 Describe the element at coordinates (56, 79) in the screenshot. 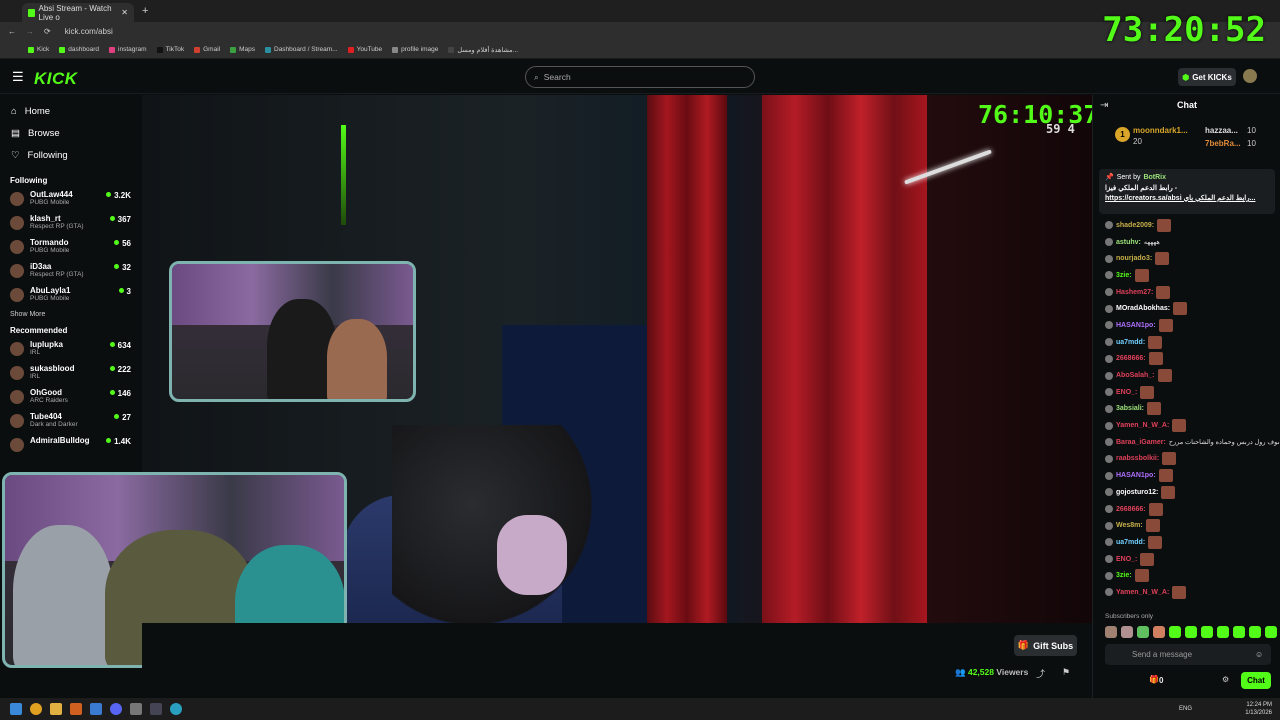

I see `kick-logo: KICK` at that location.